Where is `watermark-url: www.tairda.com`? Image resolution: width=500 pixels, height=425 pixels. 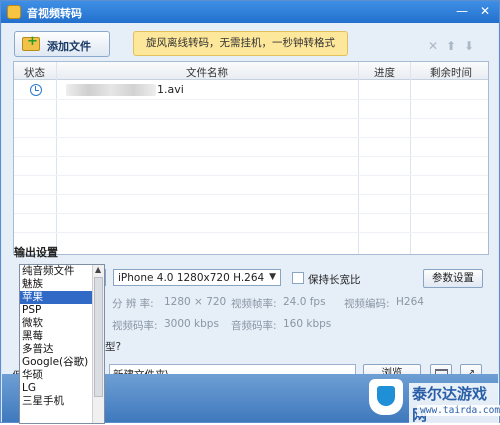 watermark-url: www.tairda.com is located at coordinates (458, 410).